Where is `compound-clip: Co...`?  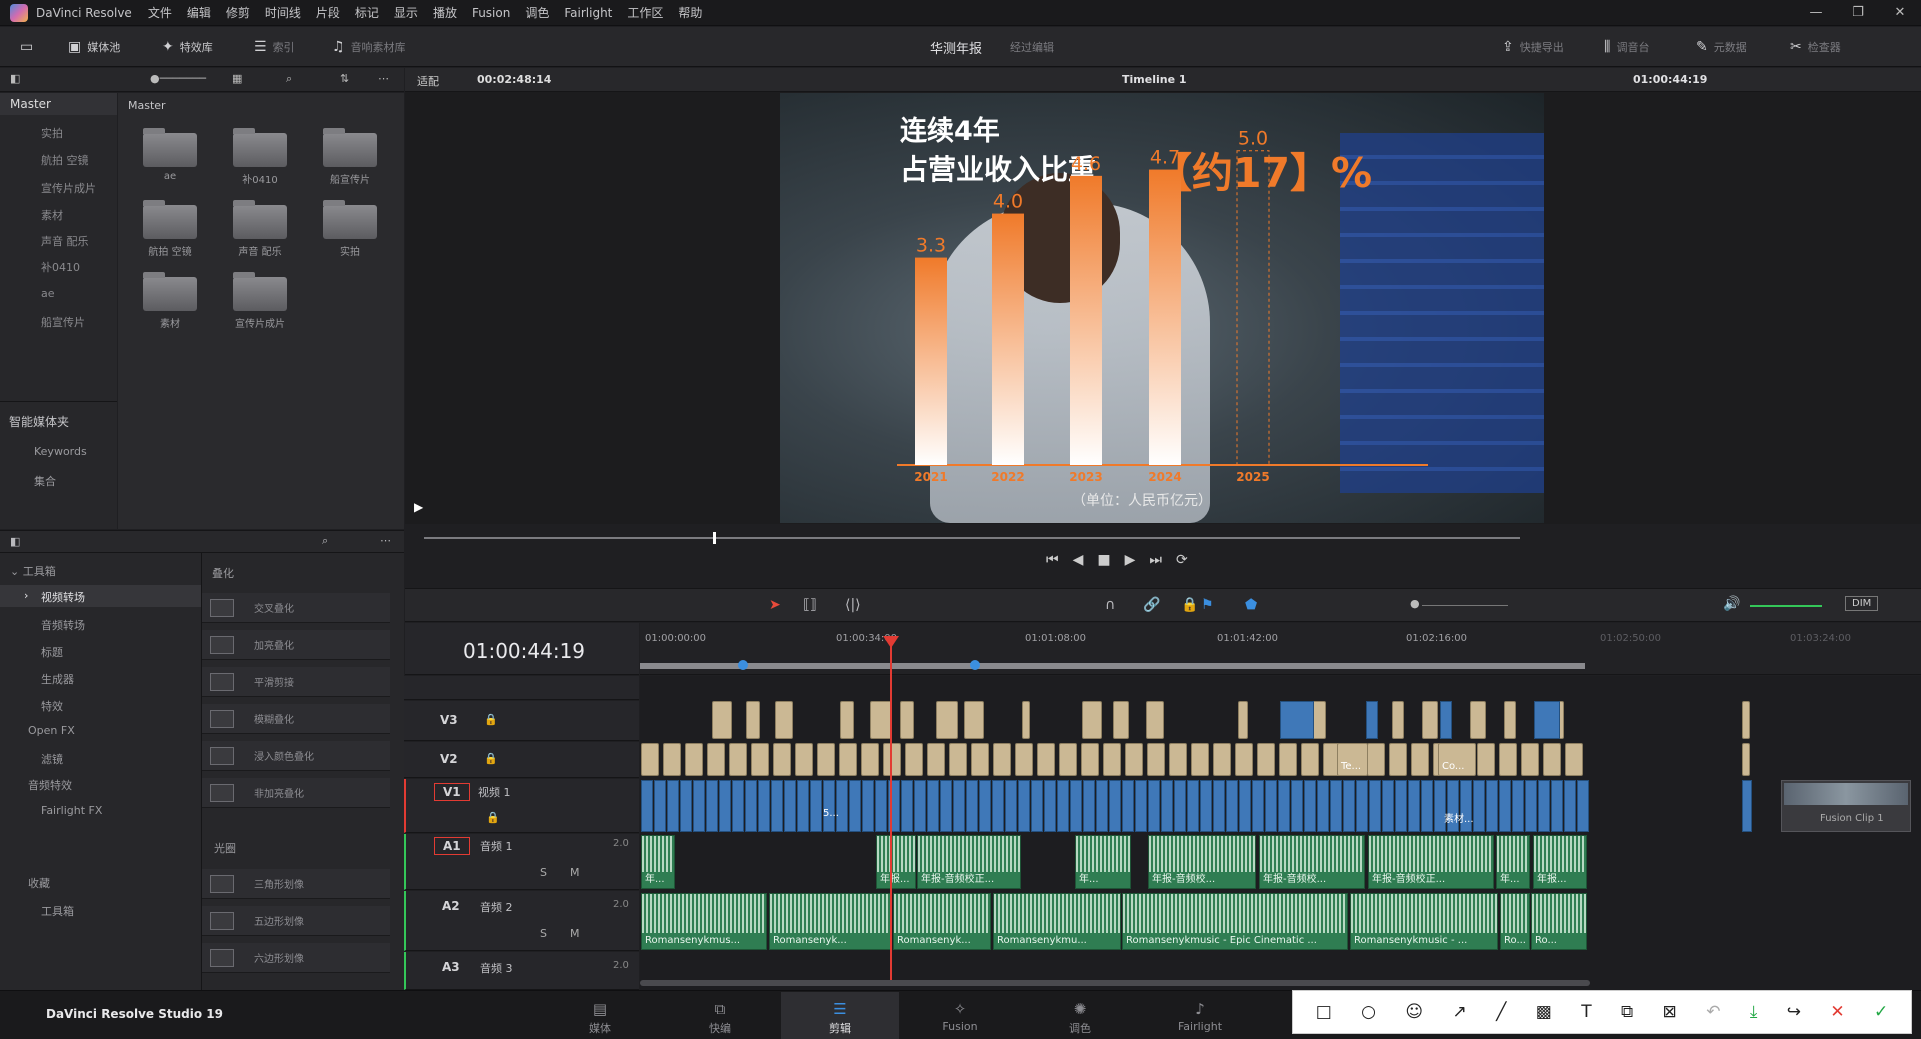
compound-clip: Co... is located at coordinates (1457, 759).